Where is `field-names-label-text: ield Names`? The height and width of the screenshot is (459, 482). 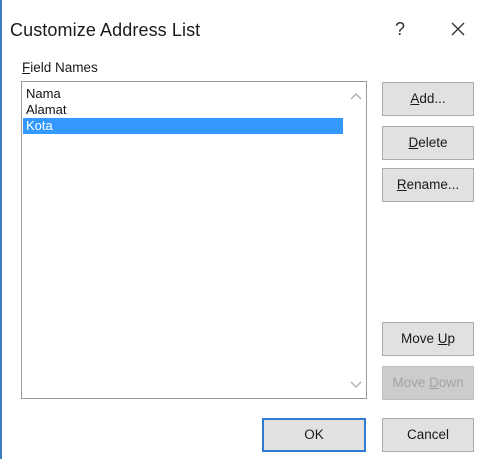 field-names-label-text: ield Names is located at coordinates (64, 67).